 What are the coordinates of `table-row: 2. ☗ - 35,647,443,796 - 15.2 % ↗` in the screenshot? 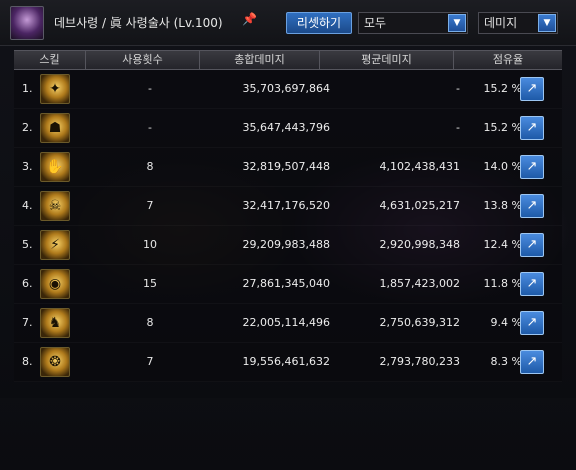 It's located at (288, 128).